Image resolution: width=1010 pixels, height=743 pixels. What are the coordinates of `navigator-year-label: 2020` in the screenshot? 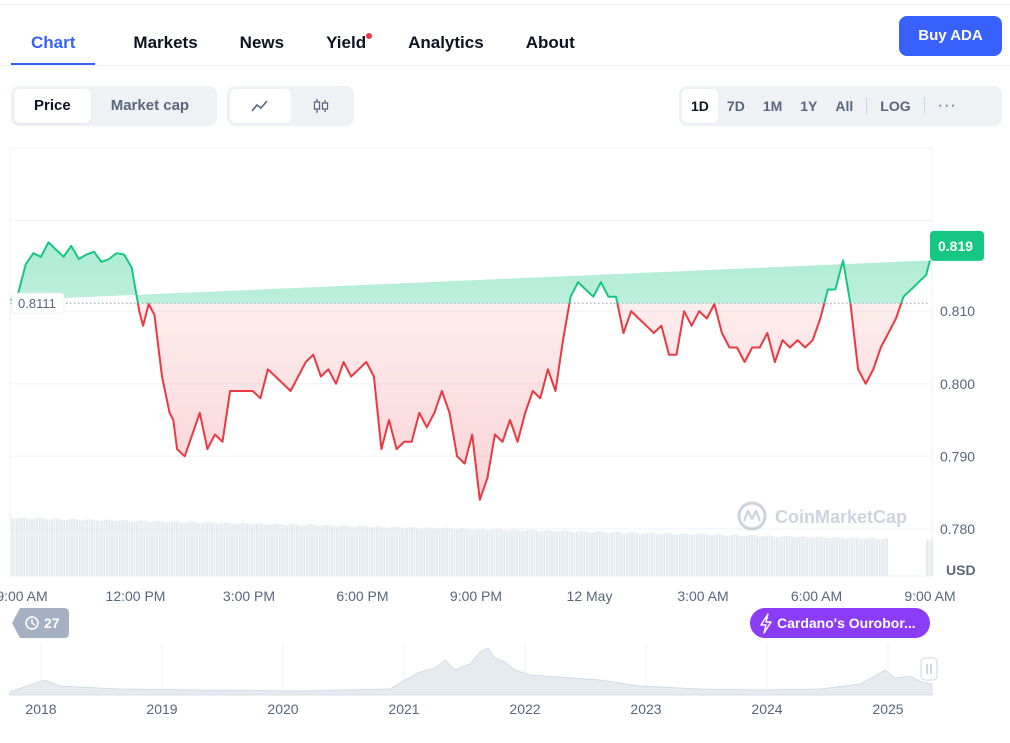 It's located at (282, 709).